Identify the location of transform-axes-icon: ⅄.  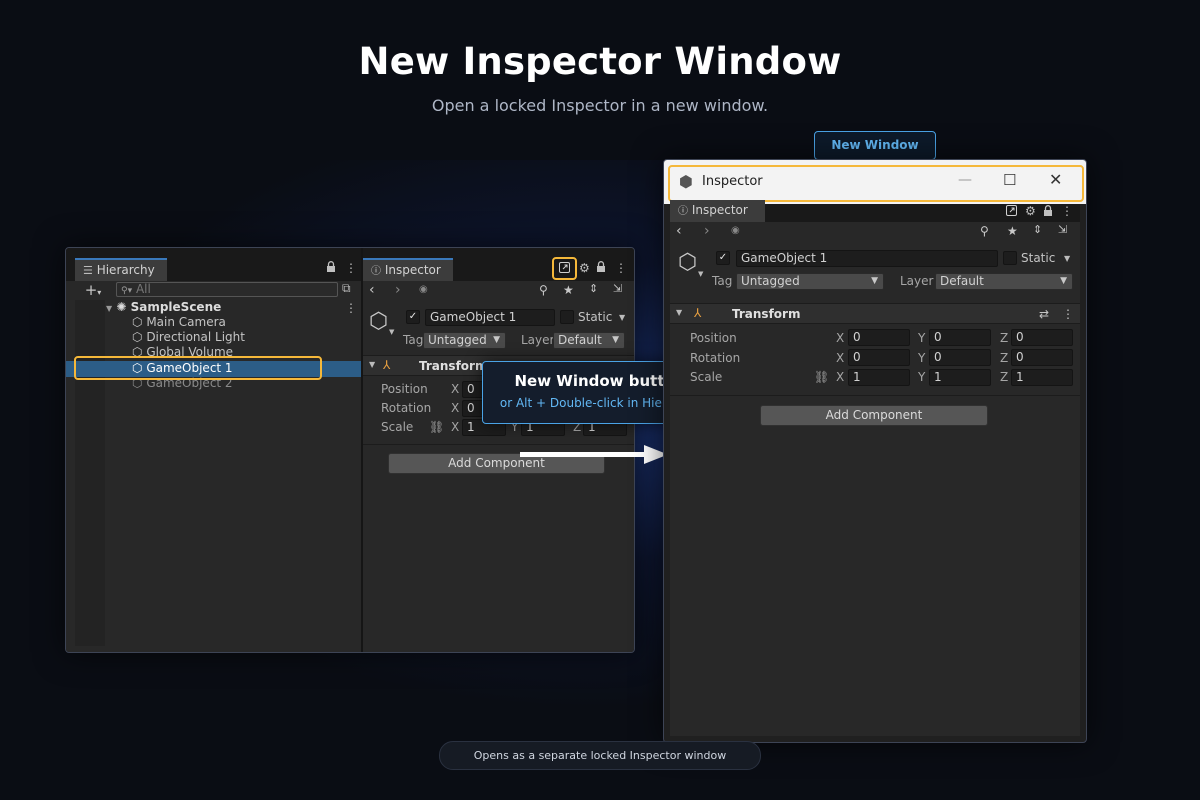
(698, 313).